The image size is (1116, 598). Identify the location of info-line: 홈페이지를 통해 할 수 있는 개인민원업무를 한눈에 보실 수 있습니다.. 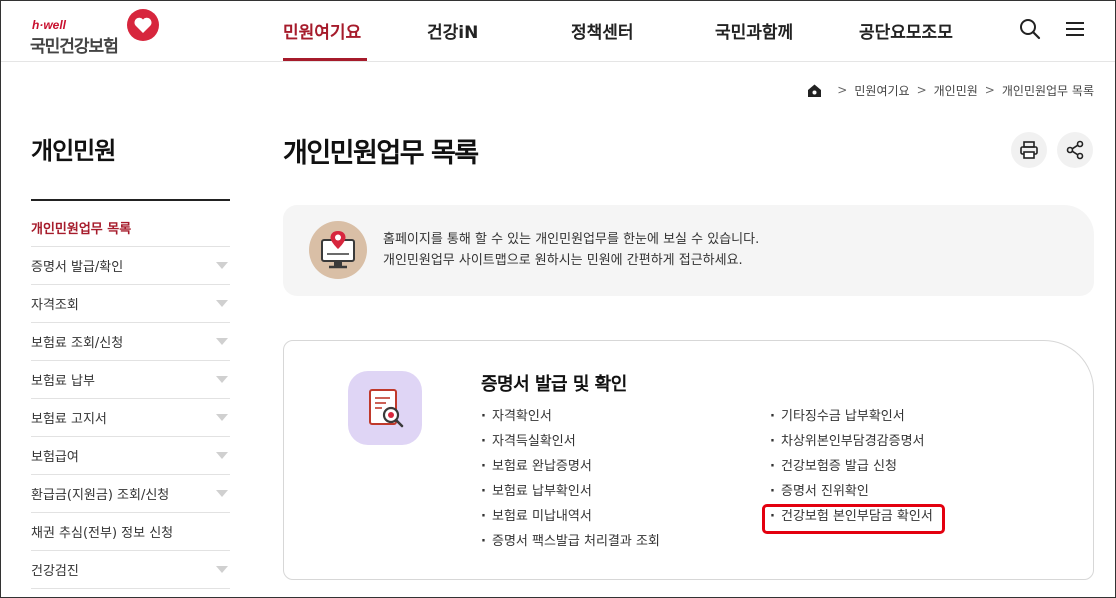
(571, 239).